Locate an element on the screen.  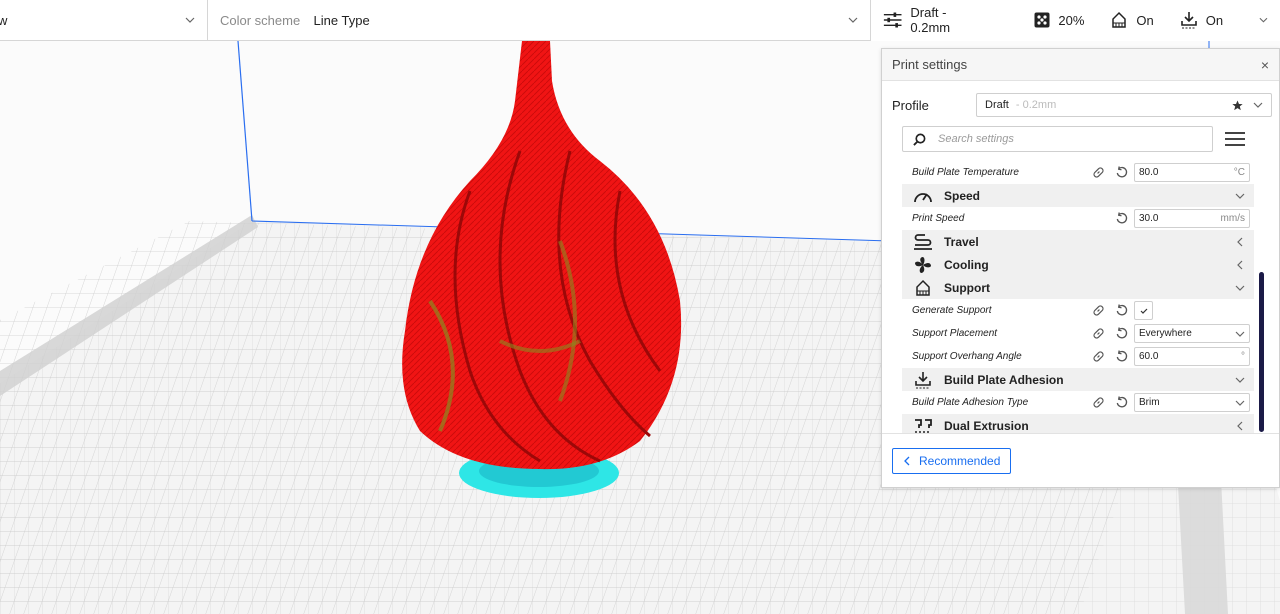
close-icon: × is located at coordinates (1265, 65).